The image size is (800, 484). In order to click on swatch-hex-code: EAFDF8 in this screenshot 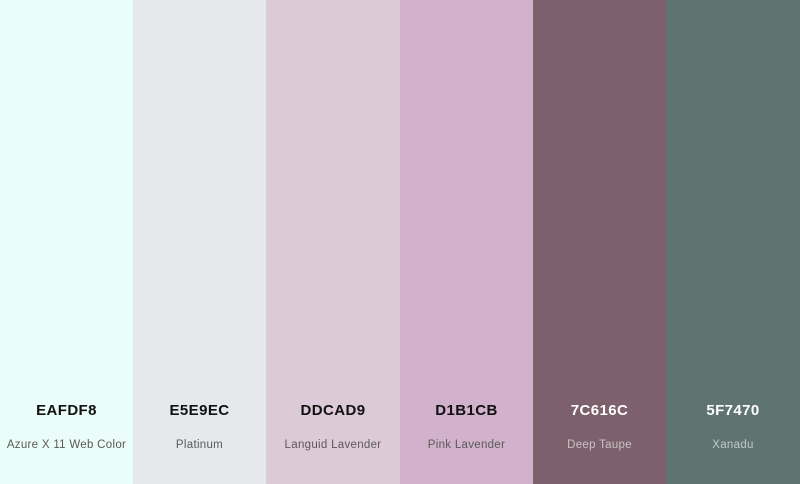, I will do `click(66, 411)`.